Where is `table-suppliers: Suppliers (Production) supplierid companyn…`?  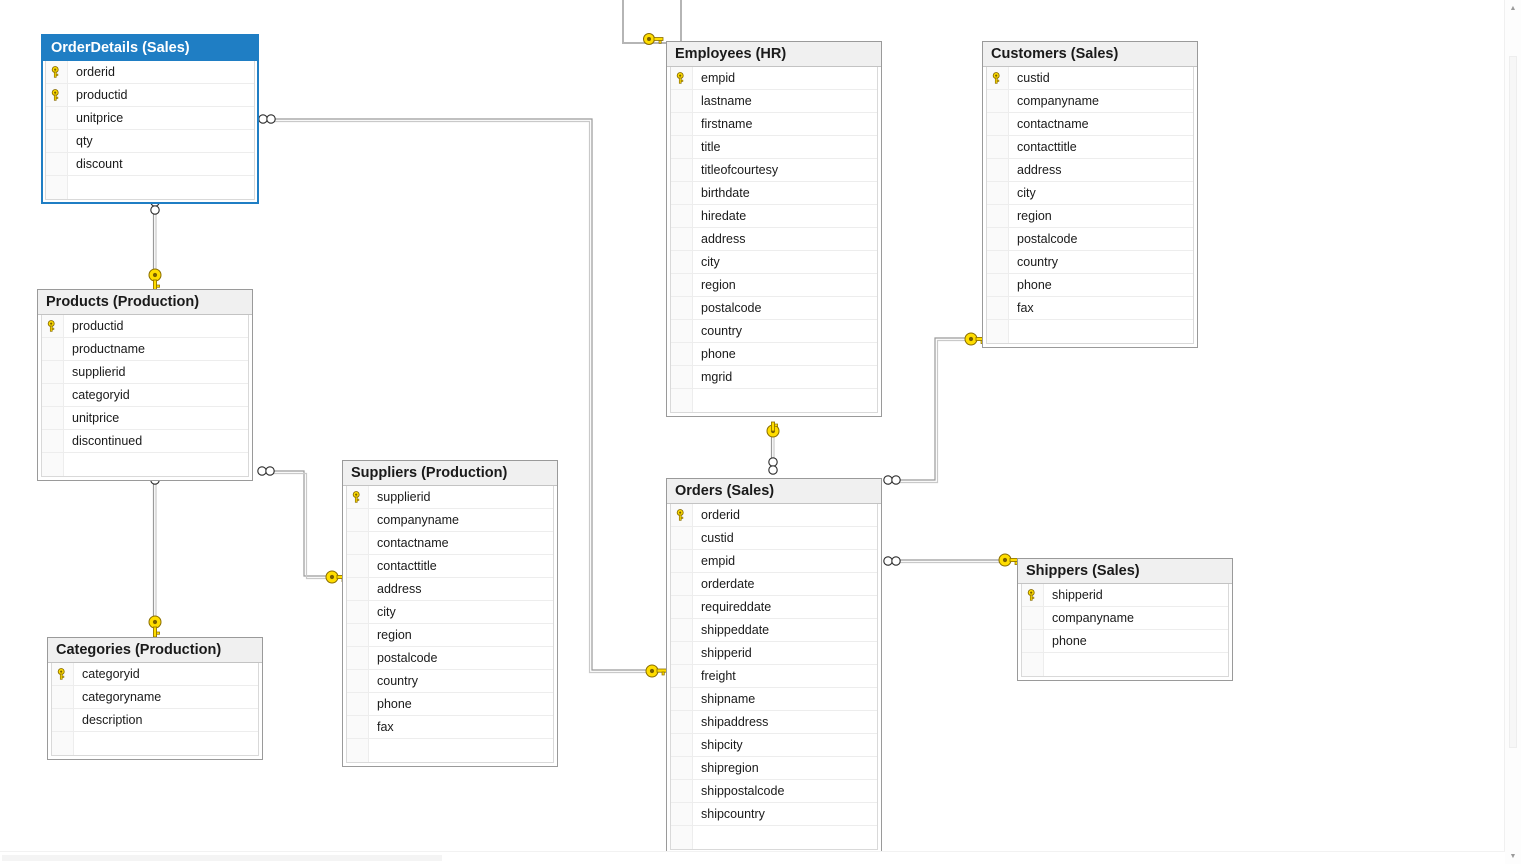
table-suppliers: Suppliers (Production) supplierid companyn… is located at coordinates (450, 613).